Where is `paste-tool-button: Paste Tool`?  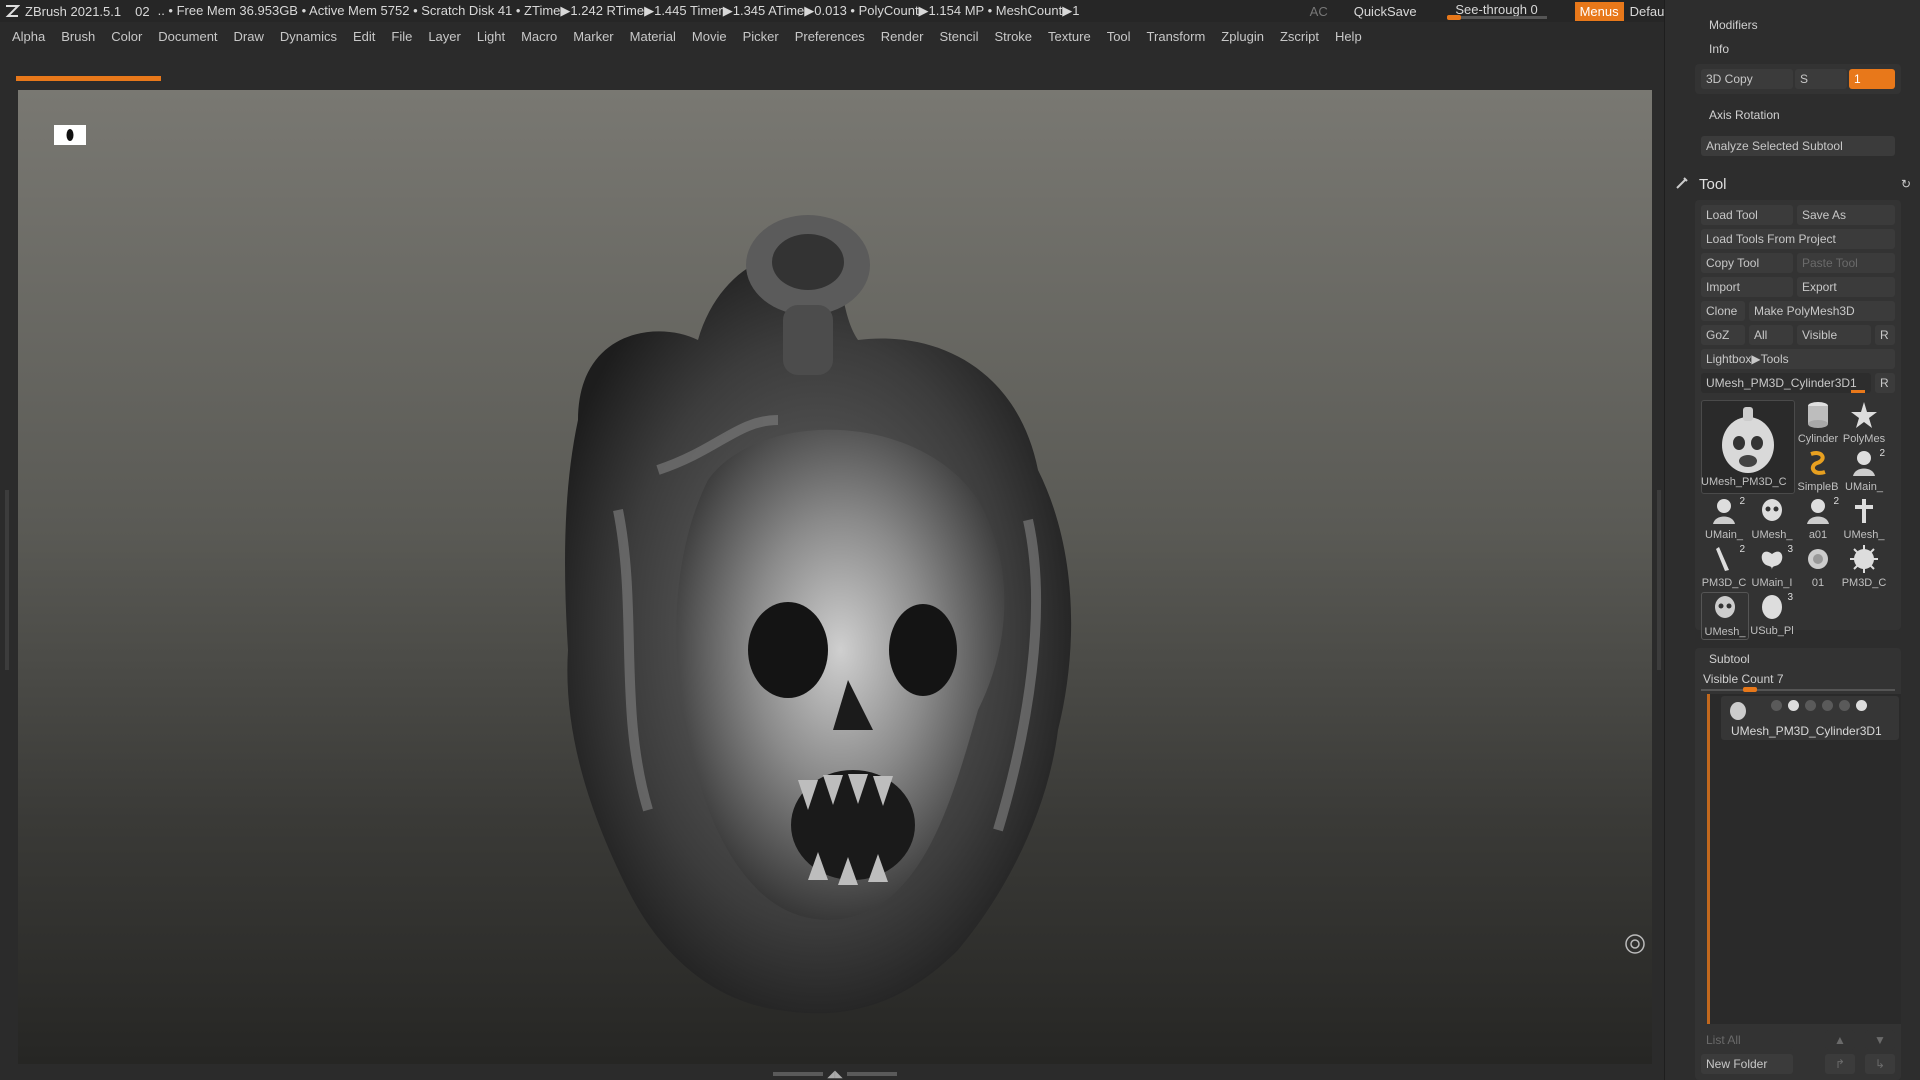 paste-tool-button: Paste Tool is located at coordinates (1846, 263).